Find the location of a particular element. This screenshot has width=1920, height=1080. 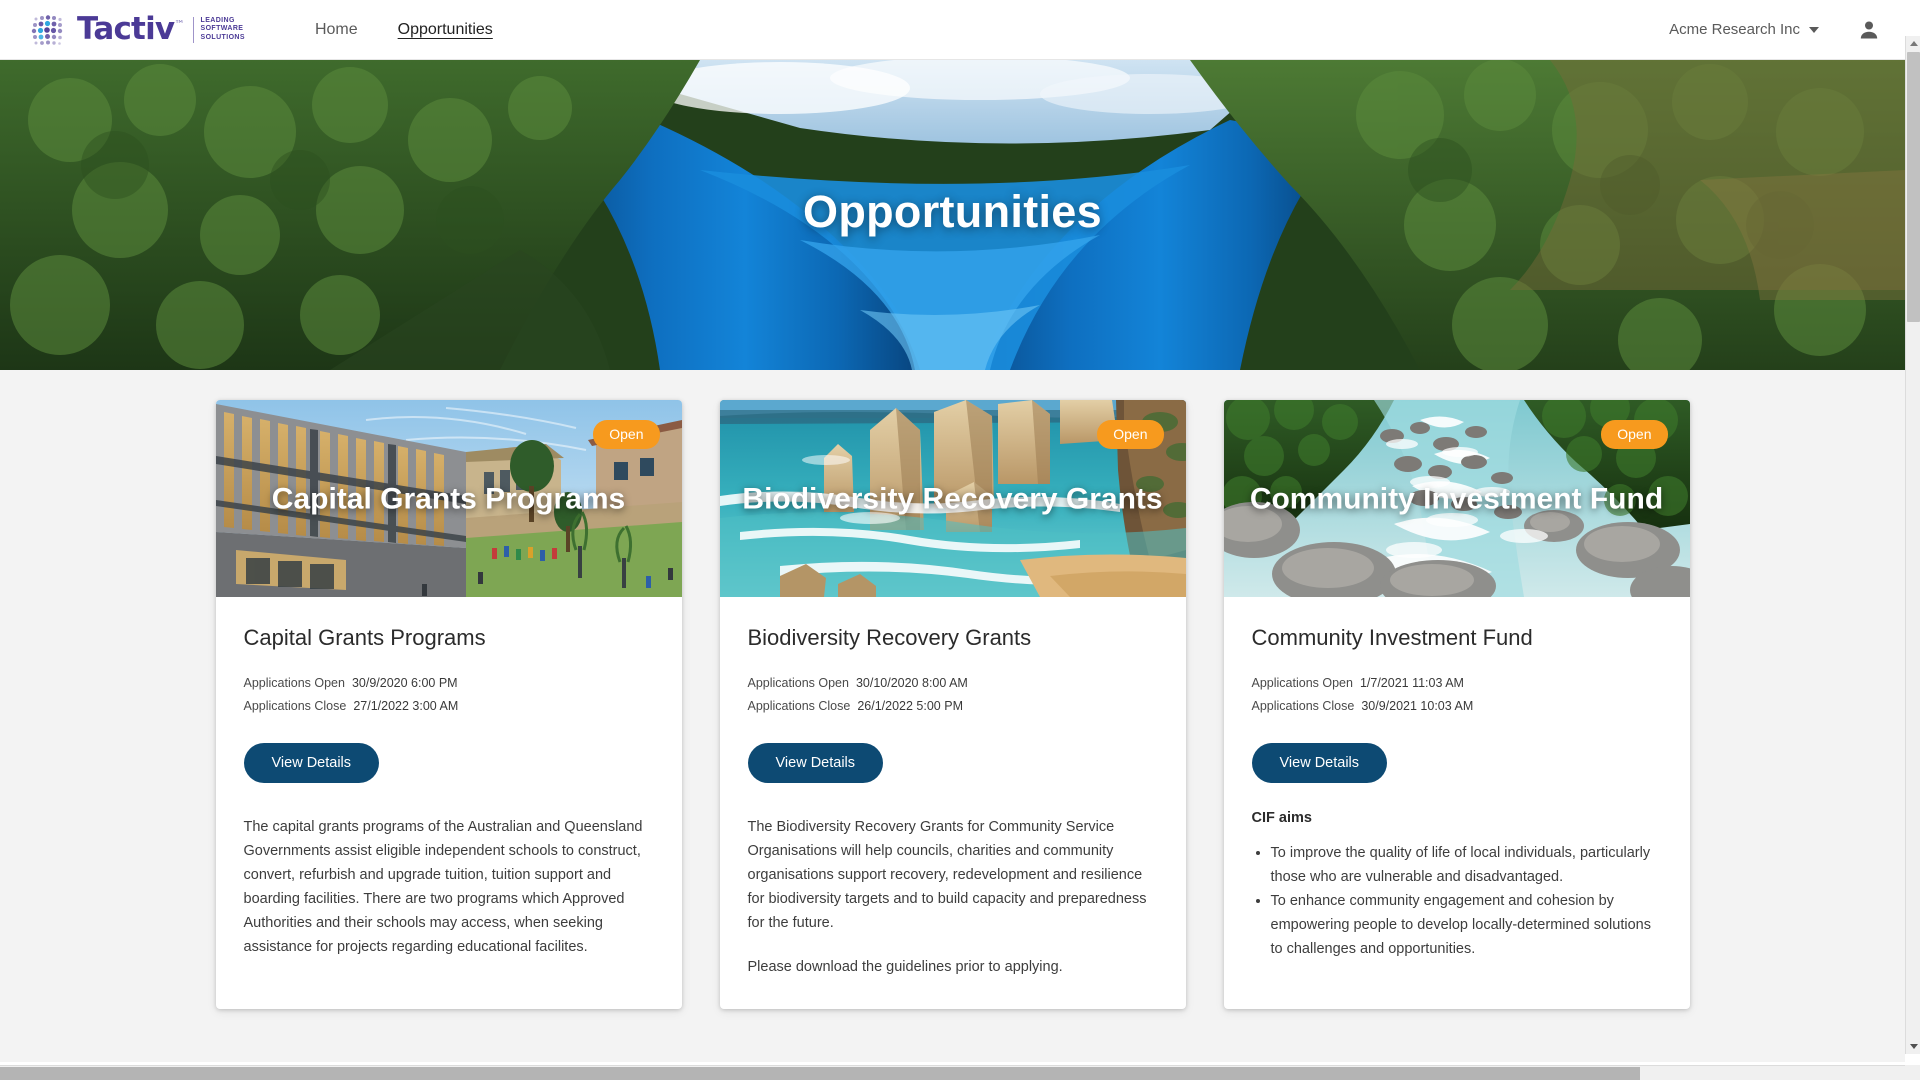

card-media: Open Biodiversity Recovery Grants is located at coordinates (952, 498).